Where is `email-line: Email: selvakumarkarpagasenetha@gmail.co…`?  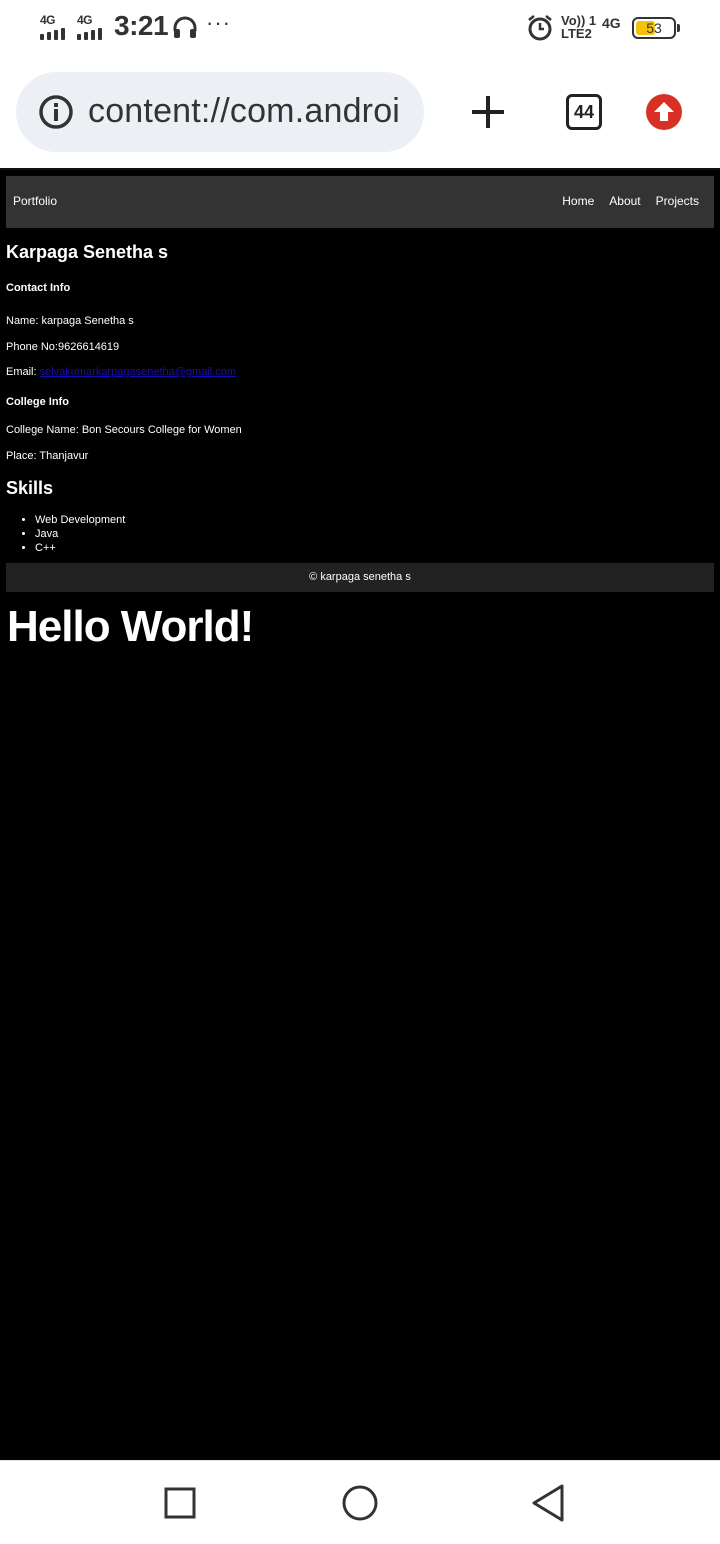
email-line: Email: selvakumarkarpagasenetha@gmail.co… is located at coordinates (360, 372).